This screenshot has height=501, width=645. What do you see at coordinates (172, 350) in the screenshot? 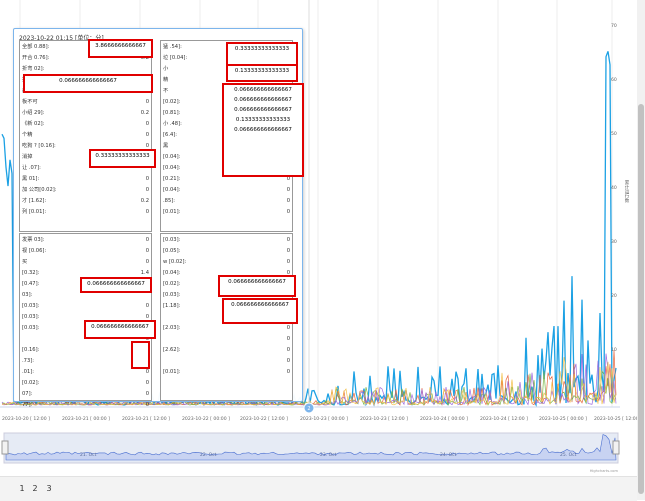
I see `tooltip-row-label: [2.62]:` at bounding box center [172, 350].